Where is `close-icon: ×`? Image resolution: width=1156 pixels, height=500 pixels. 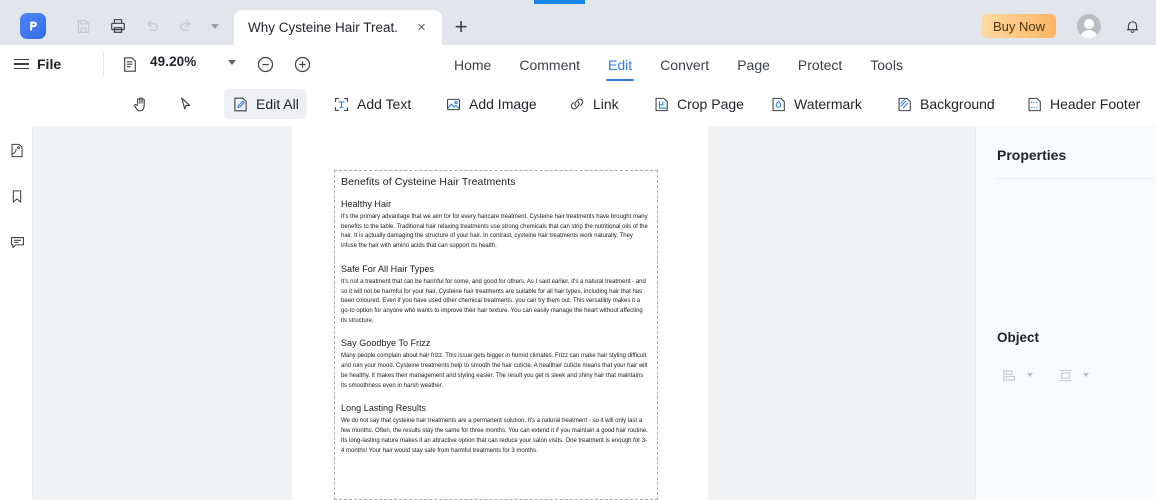
close-icon: × is located at coordinates (421, 27).